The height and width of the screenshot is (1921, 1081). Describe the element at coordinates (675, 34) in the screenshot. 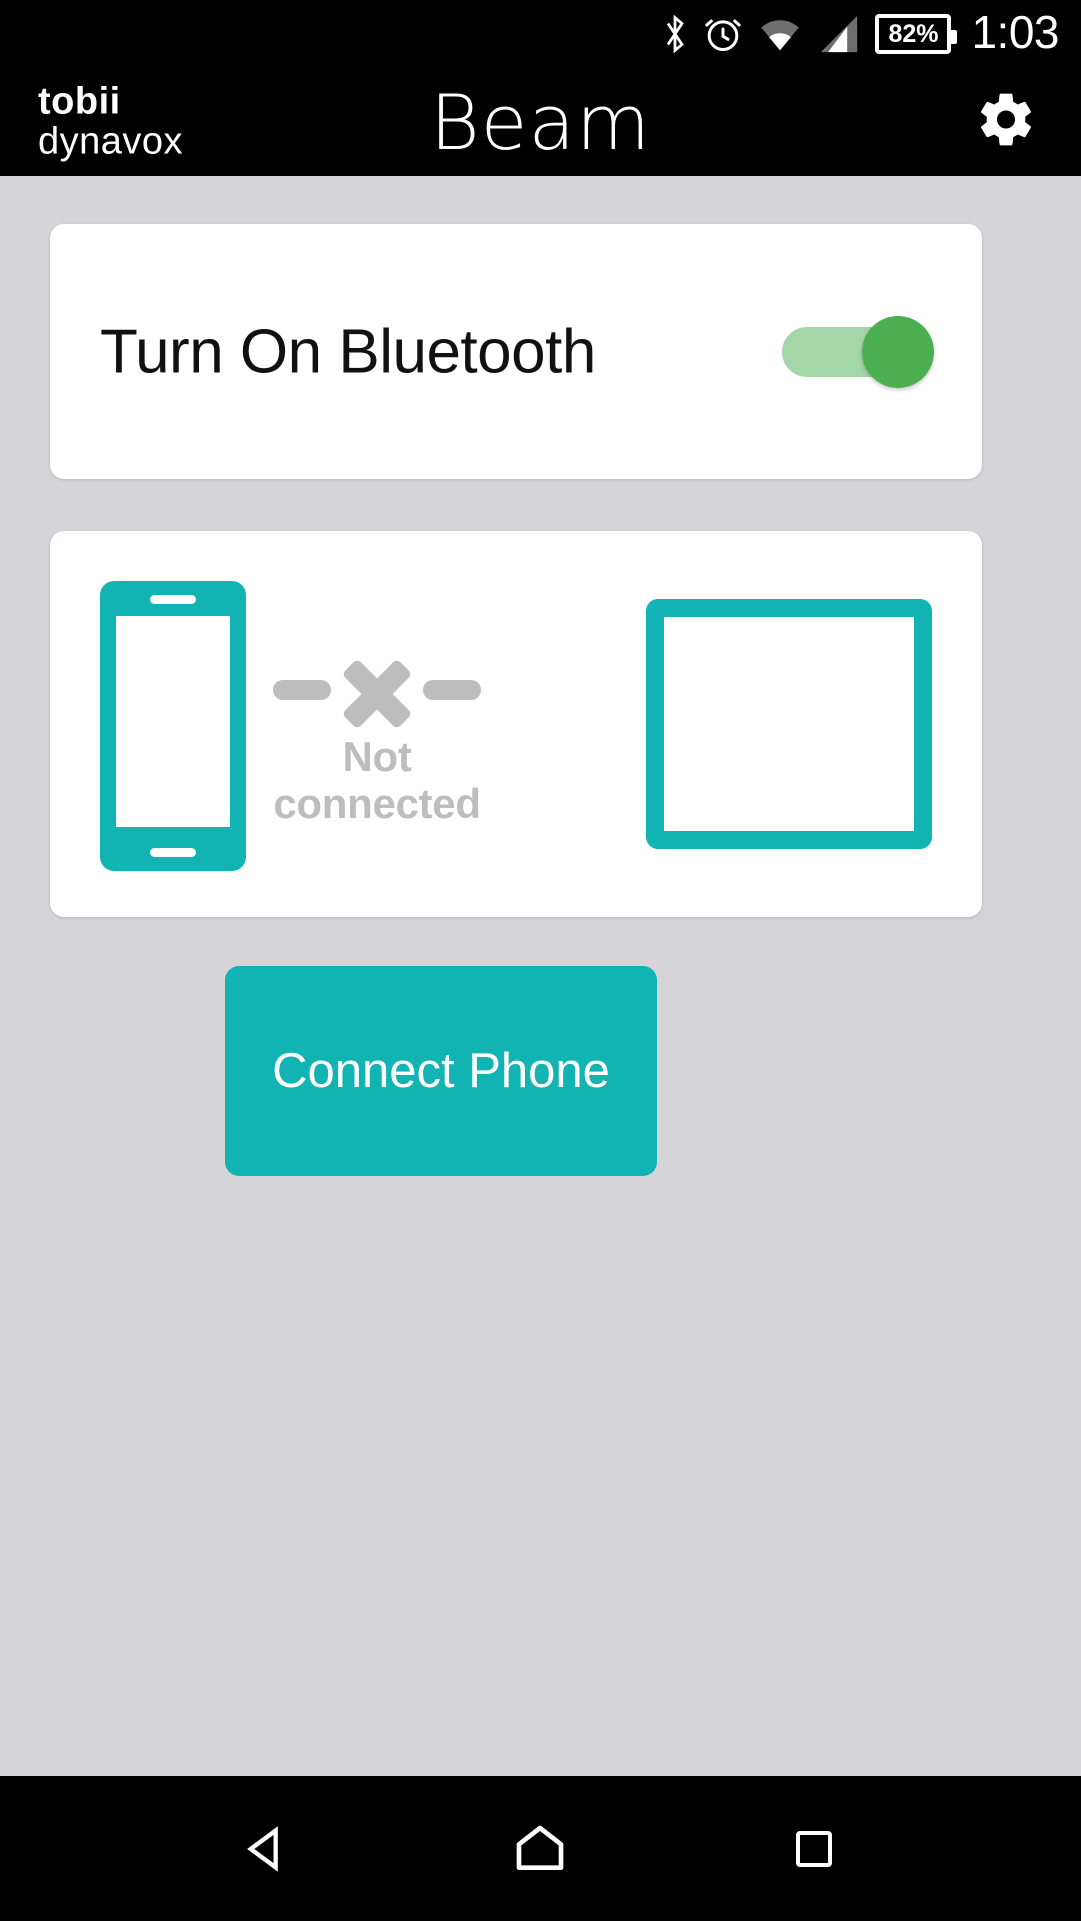

I see `bluetooth-icon` at that location.